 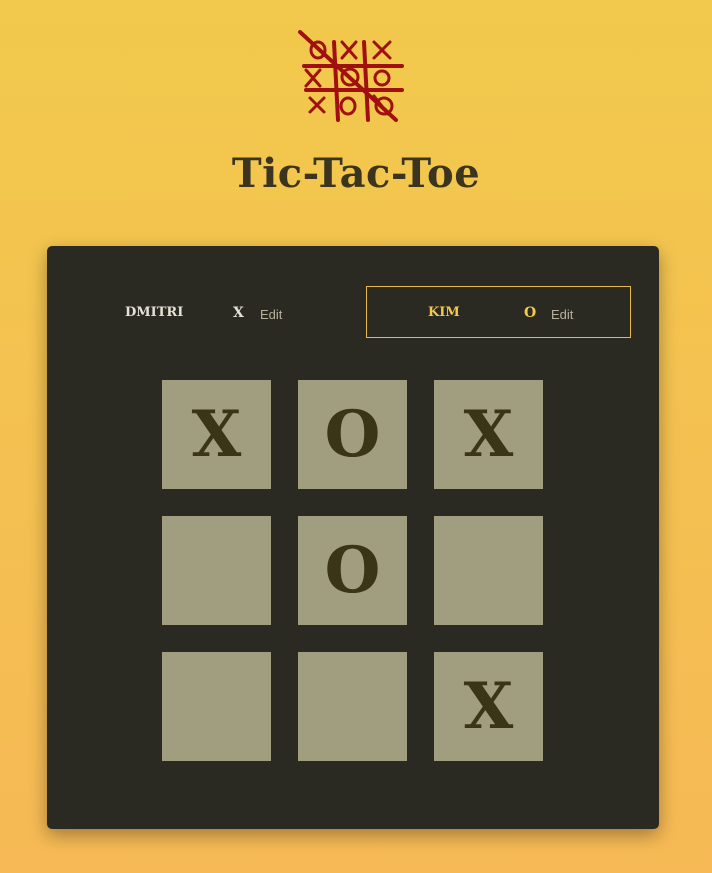 What do you see at coordinates (238, 313) in the screenshot?
I see `player-1-symbol: X` at bounding box center [238, 313].